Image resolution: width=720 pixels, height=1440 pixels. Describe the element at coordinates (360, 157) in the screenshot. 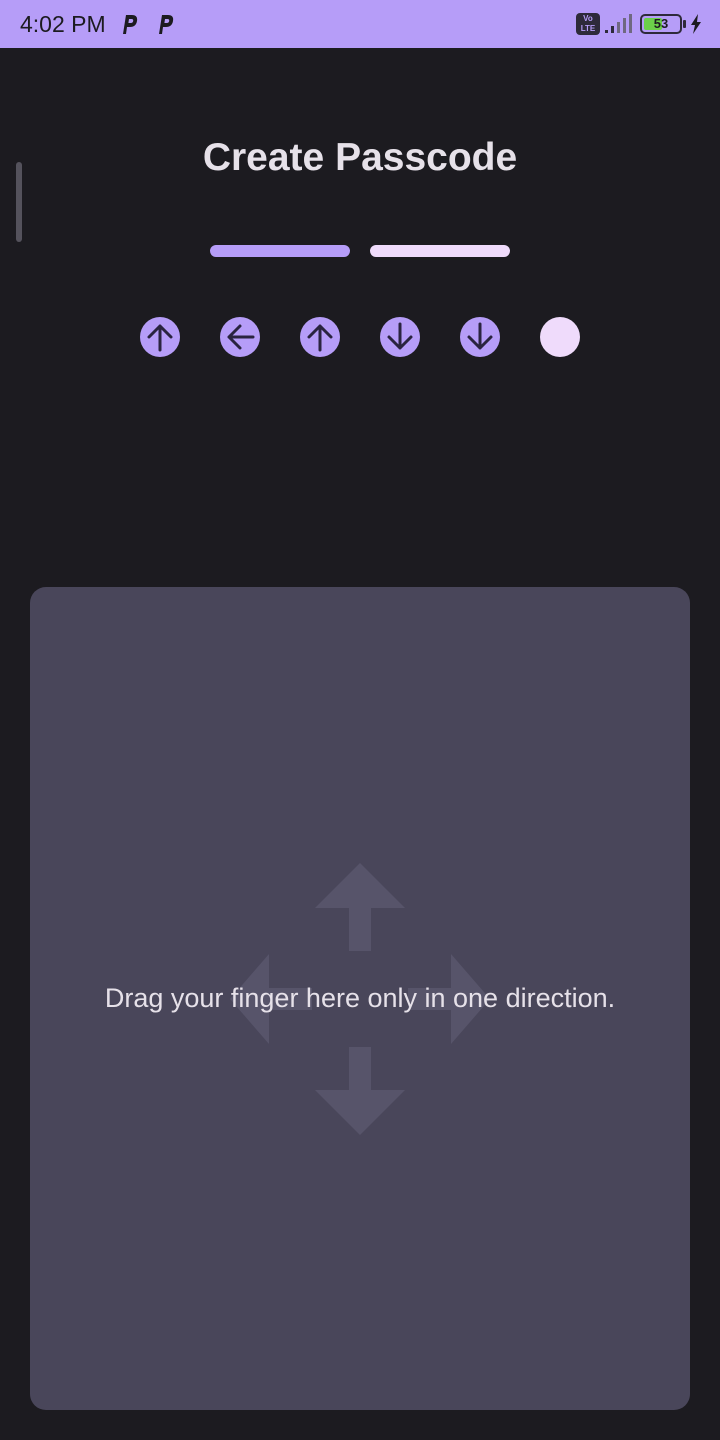

I see `page-title: Create Passcode` at that location.